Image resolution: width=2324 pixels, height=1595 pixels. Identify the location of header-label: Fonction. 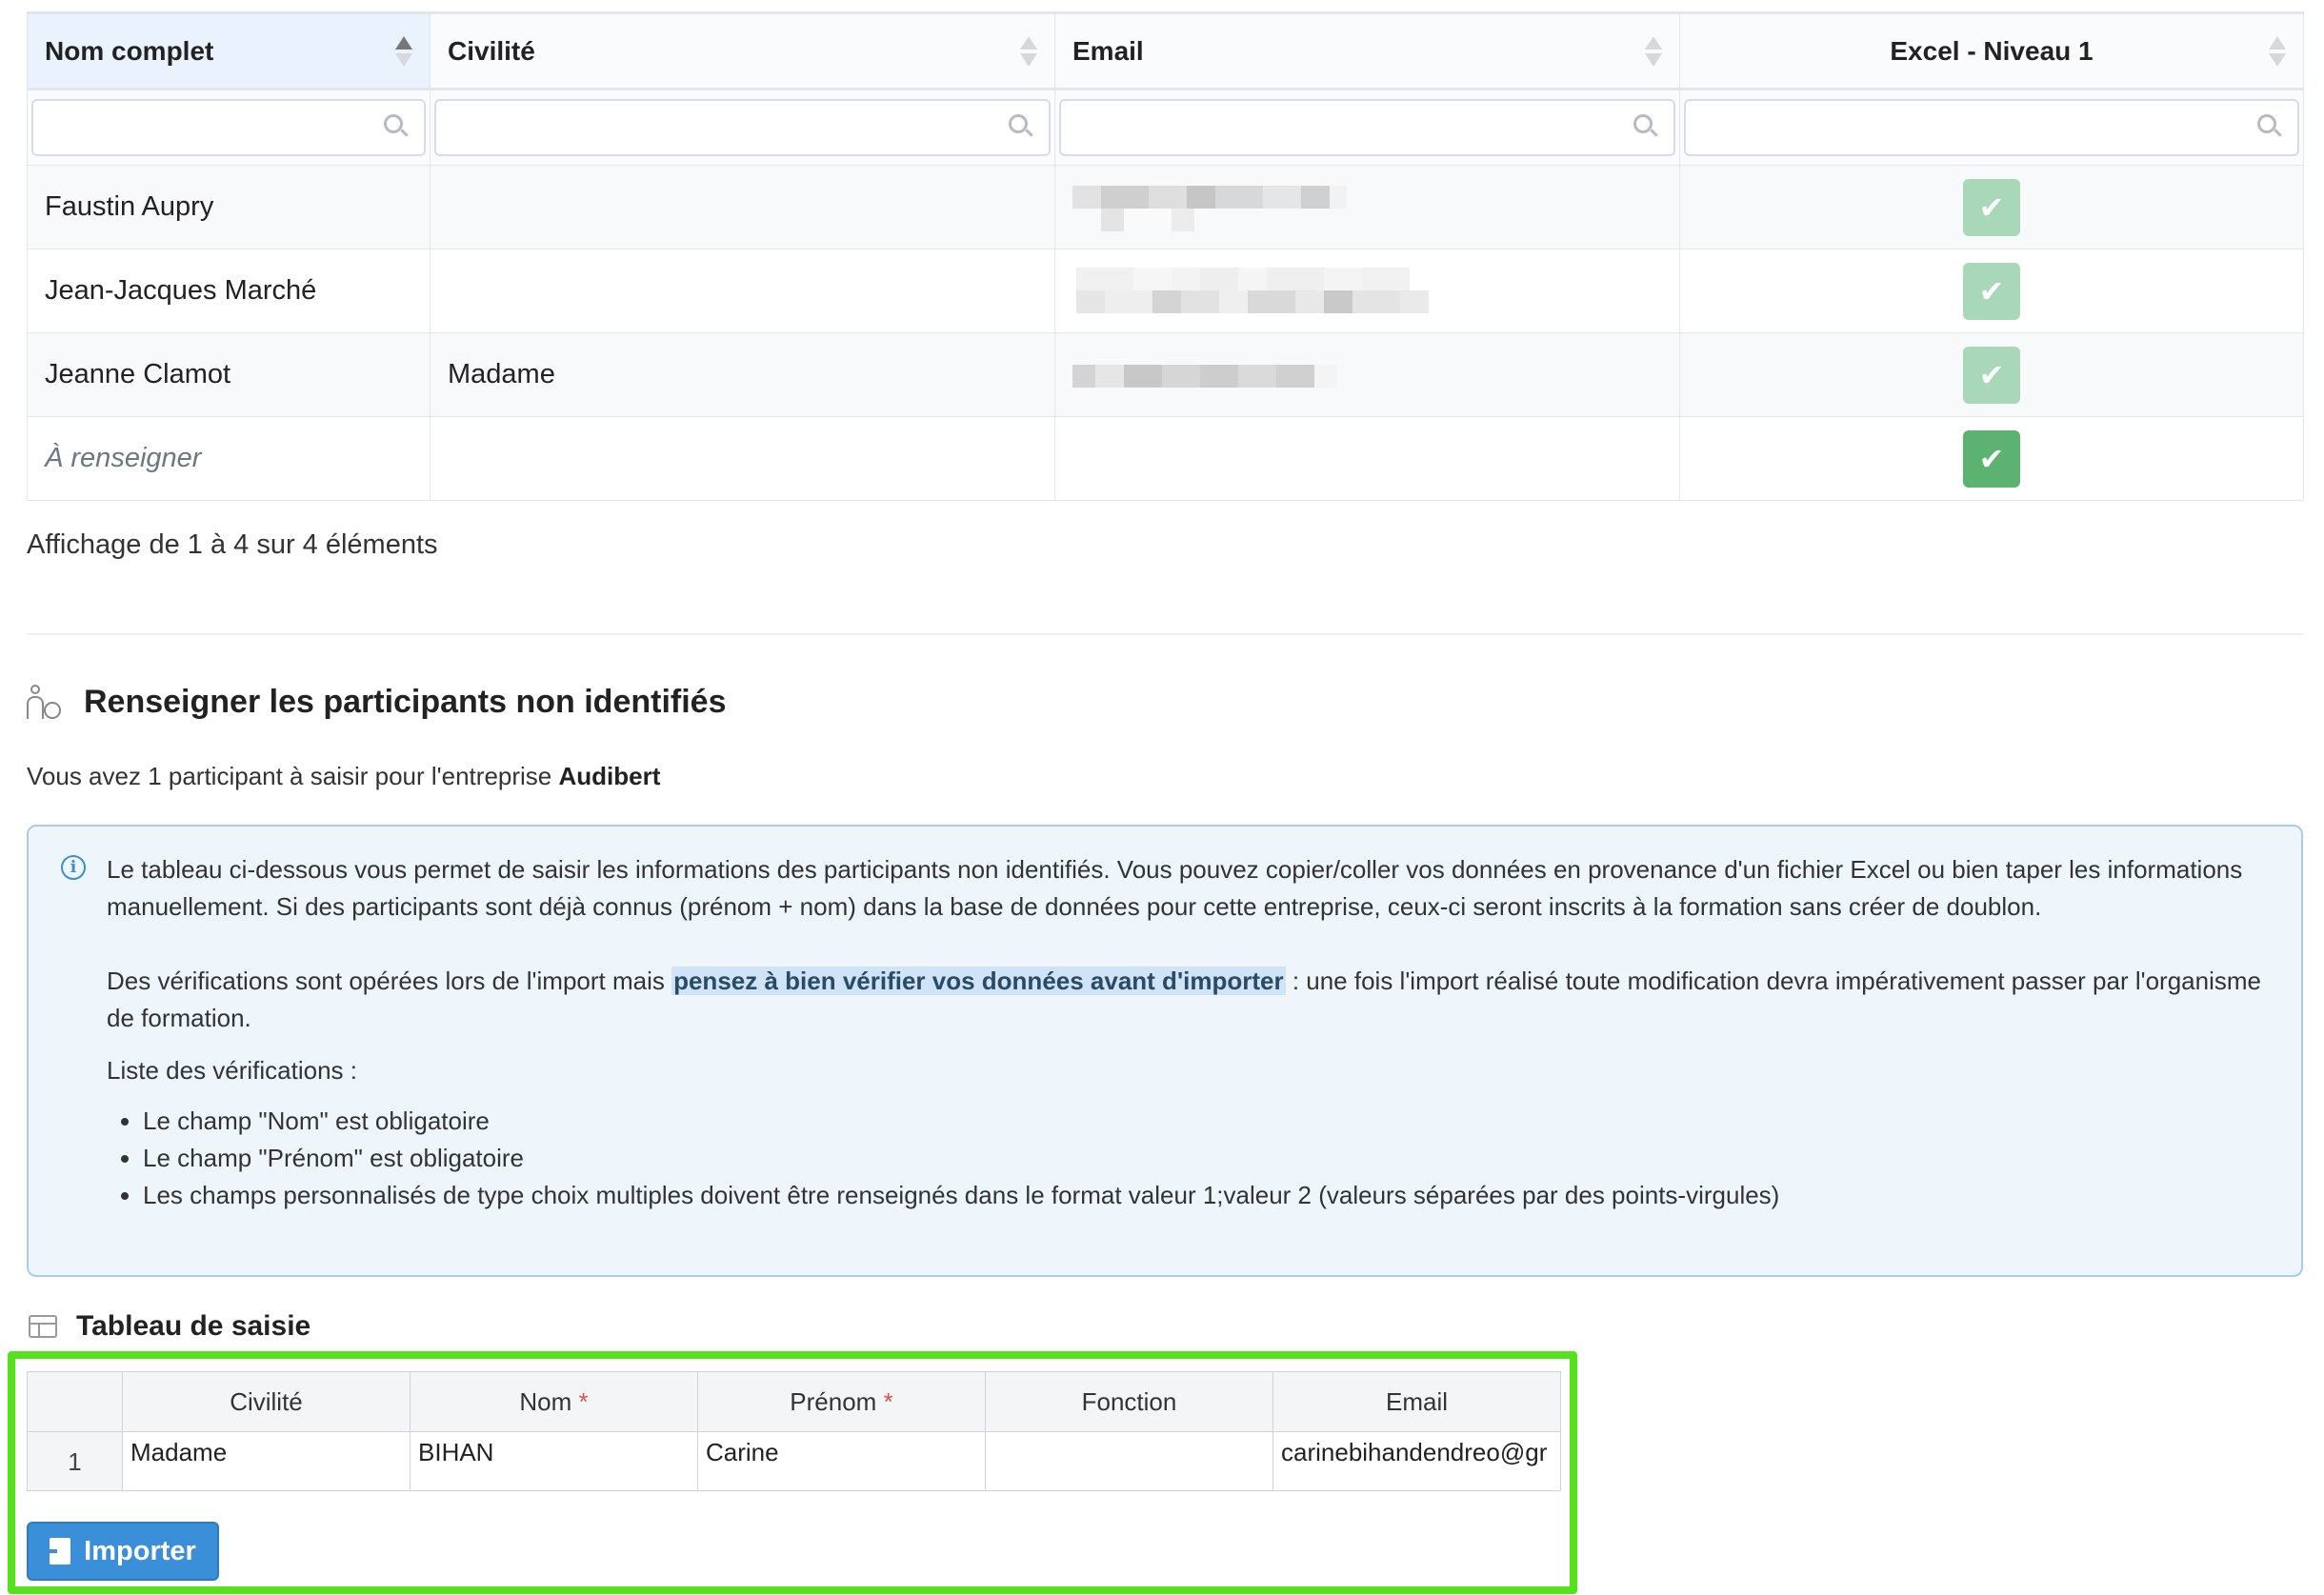
(1129, 1401).